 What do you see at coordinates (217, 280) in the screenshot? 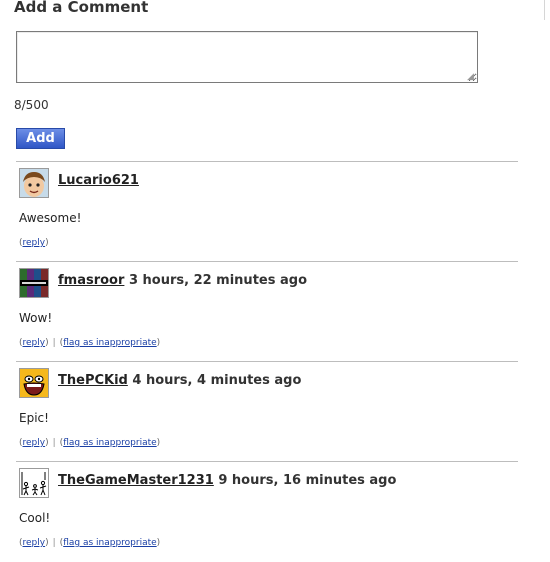
I see `comment-timestamp: 3 hours, 22 minutes ago` at bounding box center [217, 280].